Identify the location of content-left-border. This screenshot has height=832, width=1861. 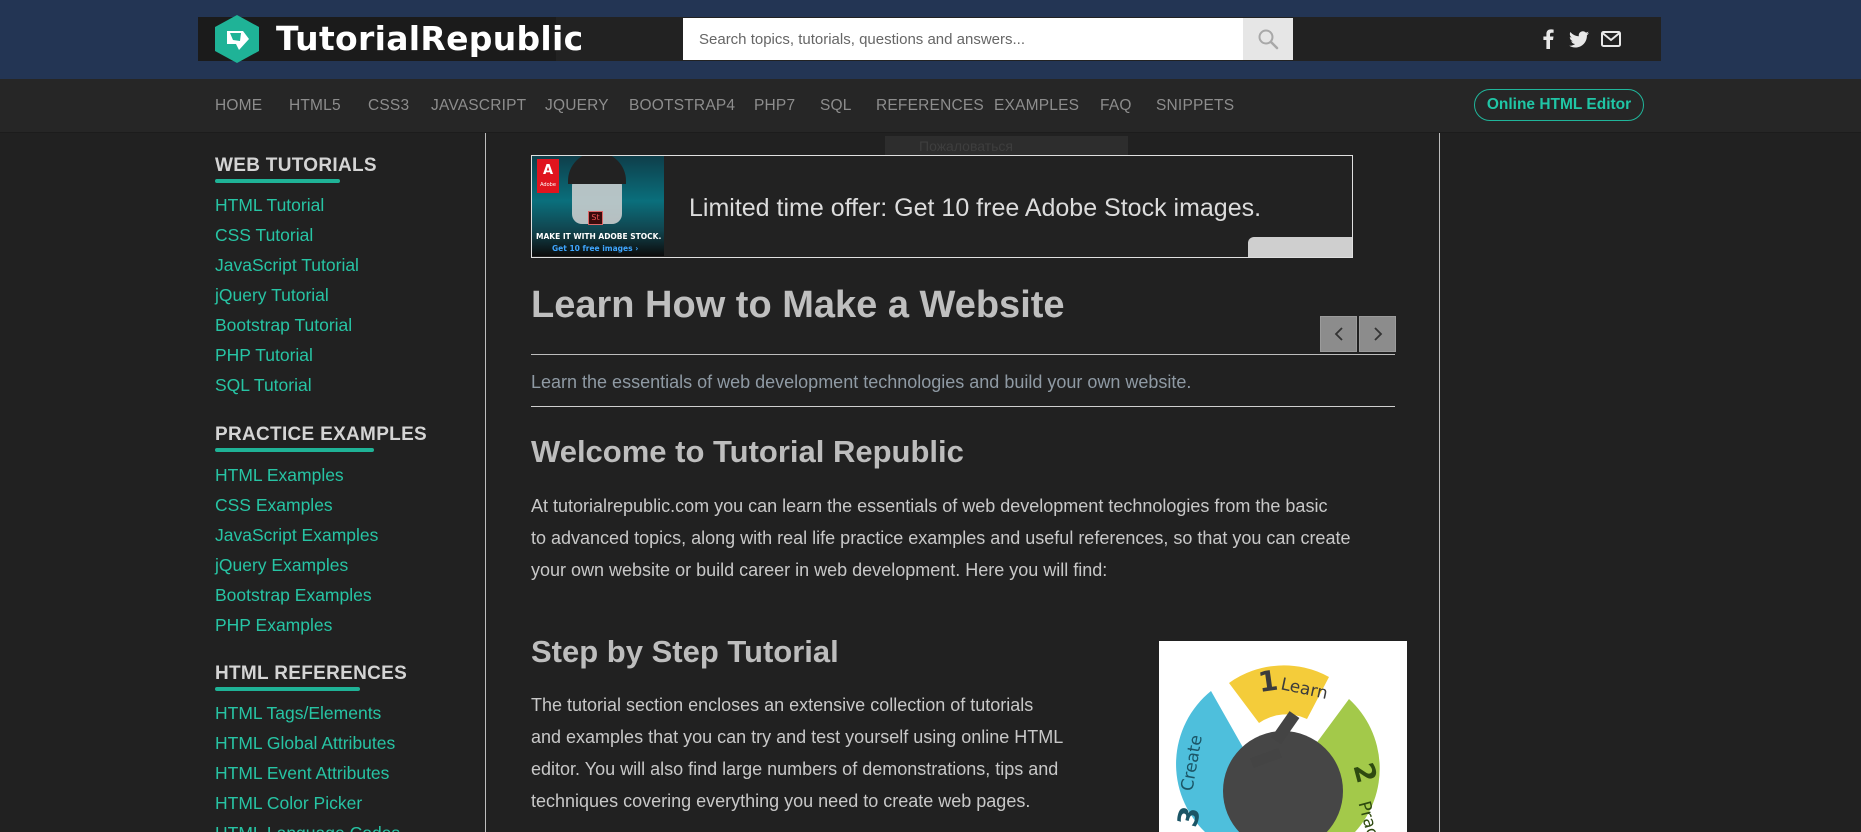
(485, 482).